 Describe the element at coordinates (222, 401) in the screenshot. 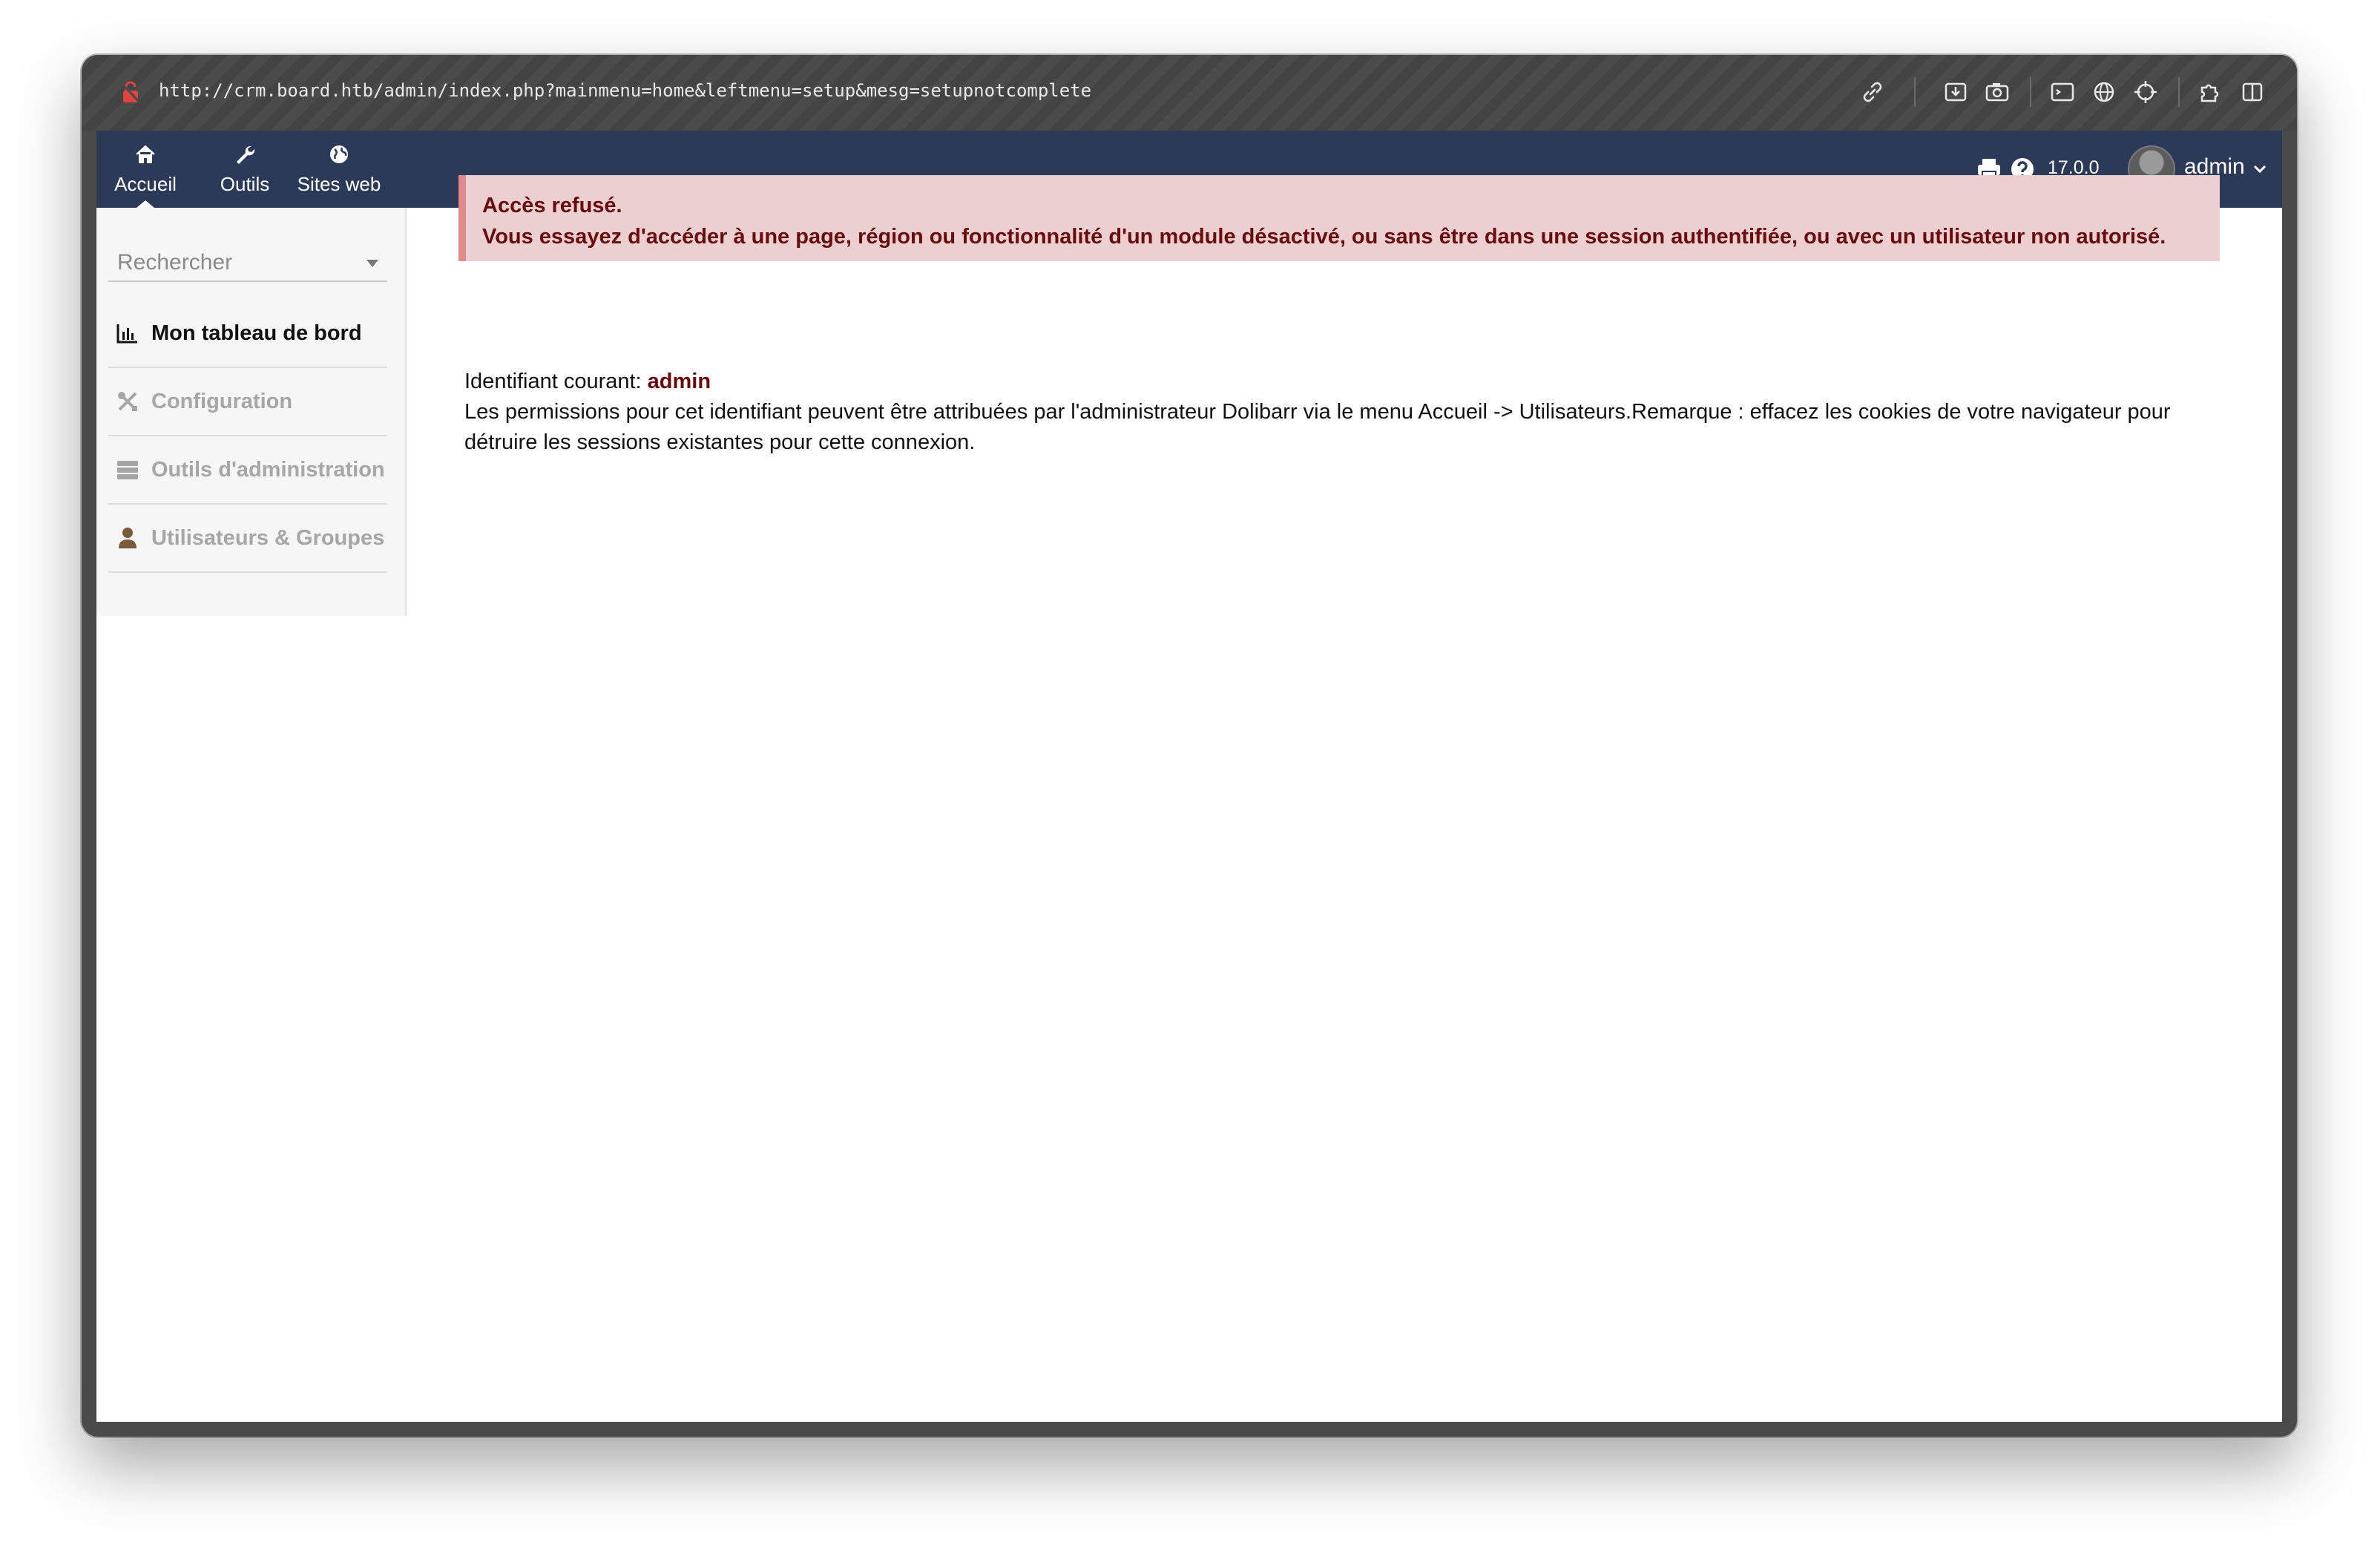

I see `sidebar-item-label: Configuration` at that location.